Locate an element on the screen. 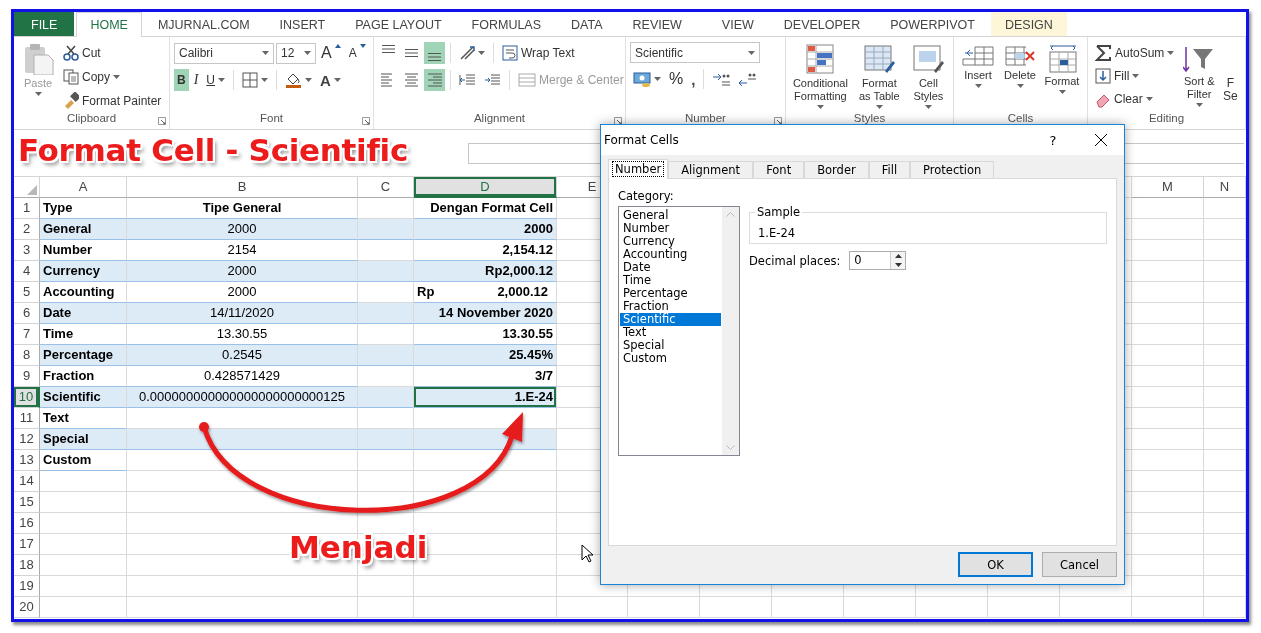 This screenshot has width=1261, height=633. copy-button: Copy is located at coordinates (112, 77).